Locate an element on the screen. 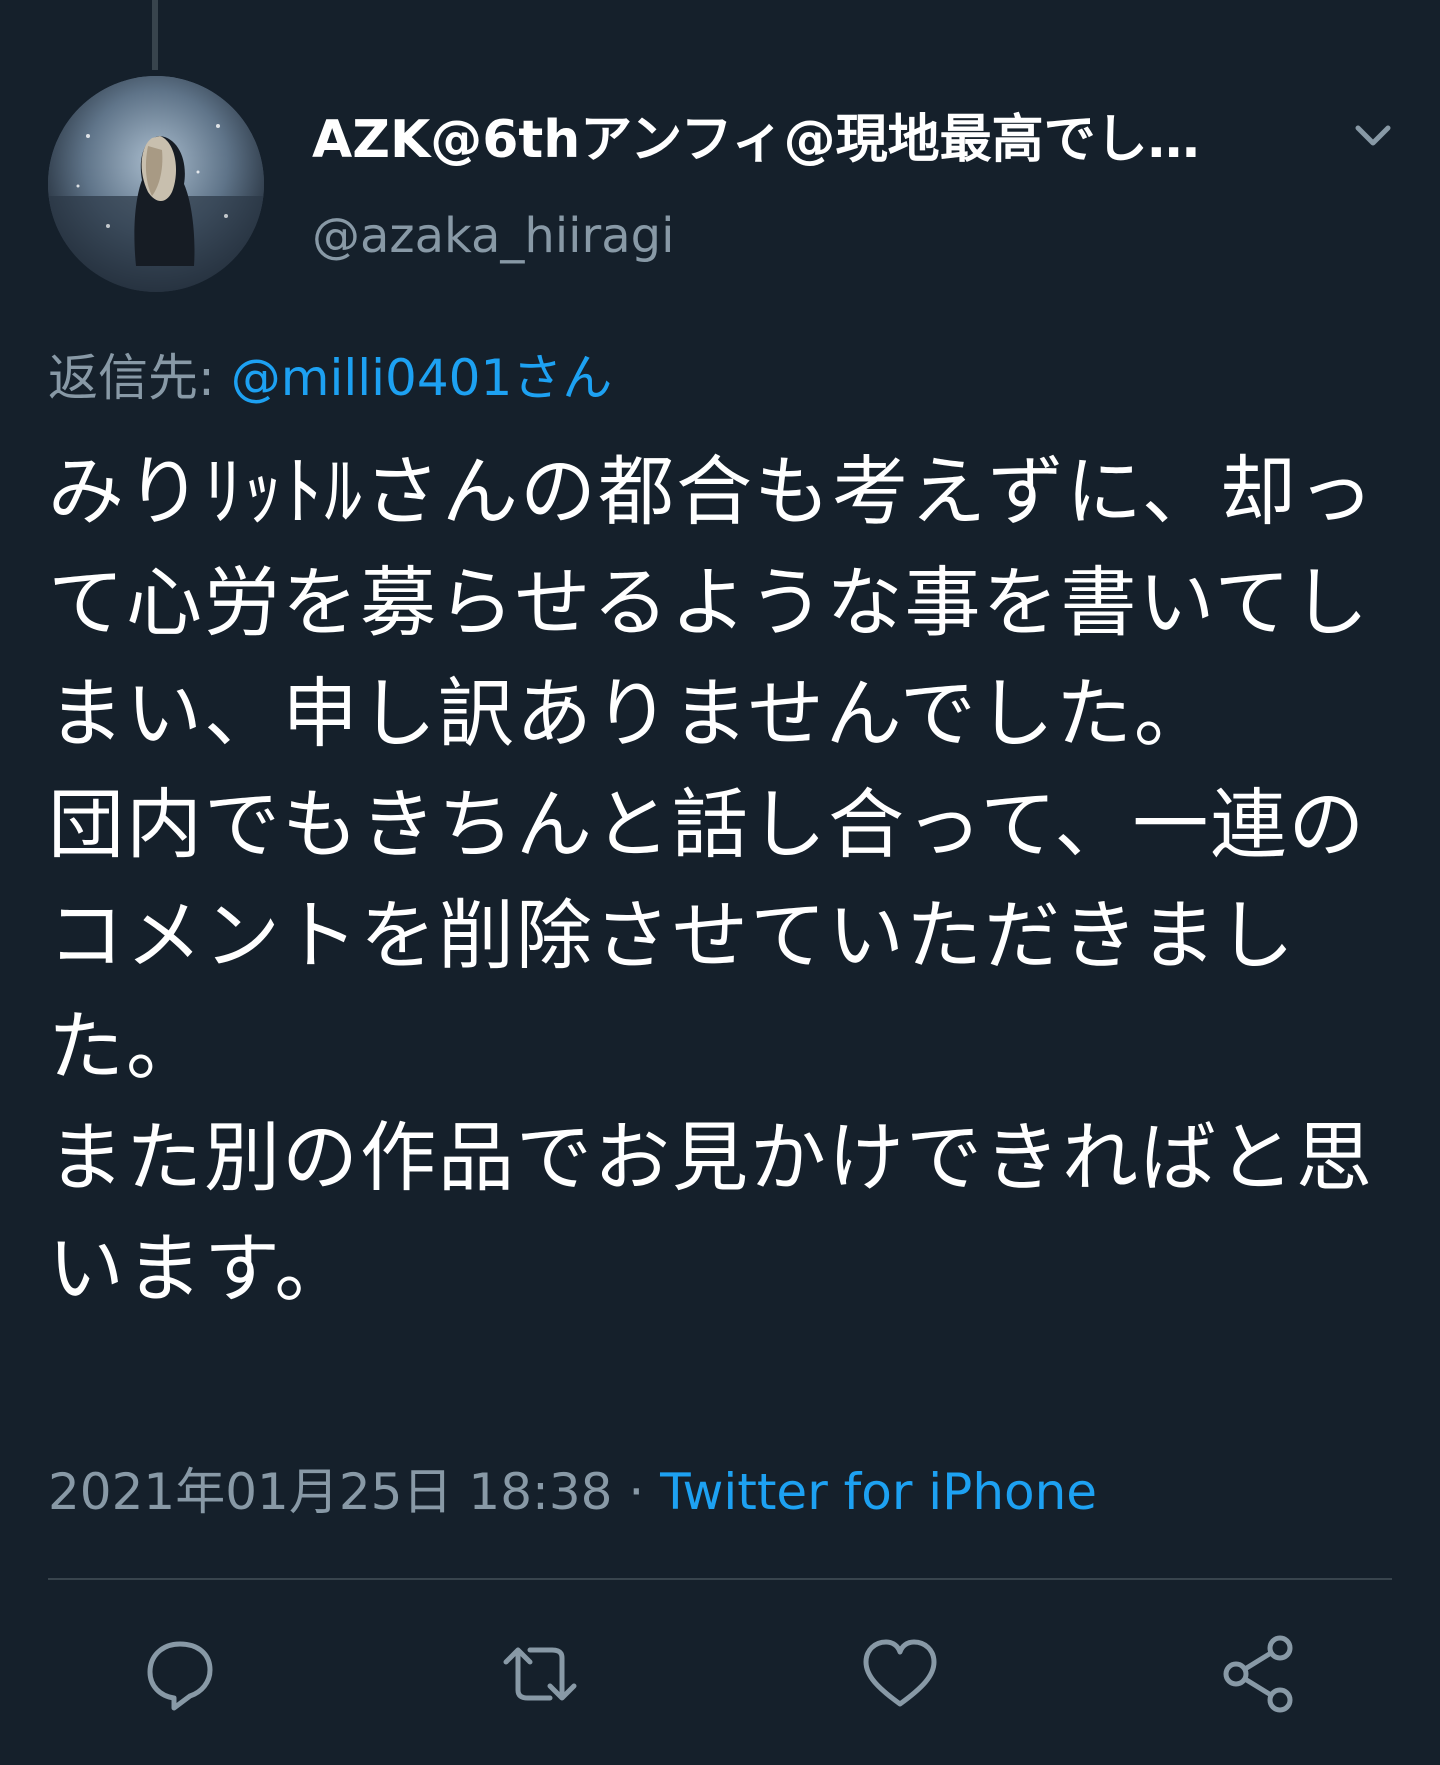 The image size is (1440, 1765). action-bar is located at coordinates (720, 1677).